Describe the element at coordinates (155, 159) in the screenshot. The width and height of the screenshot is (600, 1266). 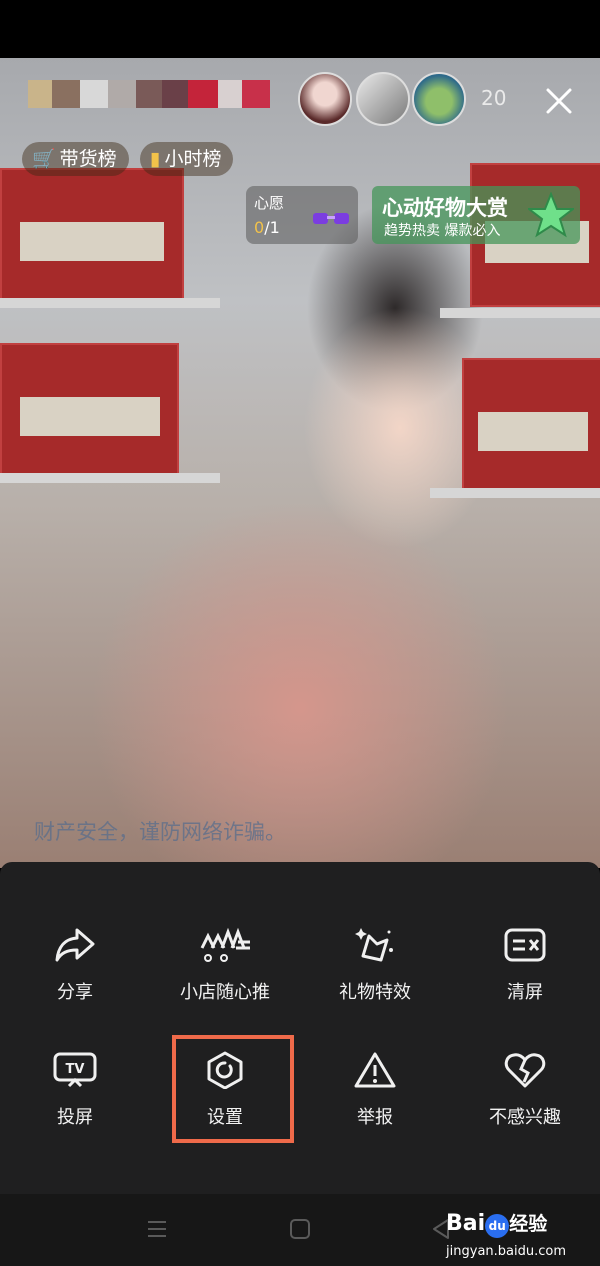
I see `bar-chart-icon: ▮` at that location.